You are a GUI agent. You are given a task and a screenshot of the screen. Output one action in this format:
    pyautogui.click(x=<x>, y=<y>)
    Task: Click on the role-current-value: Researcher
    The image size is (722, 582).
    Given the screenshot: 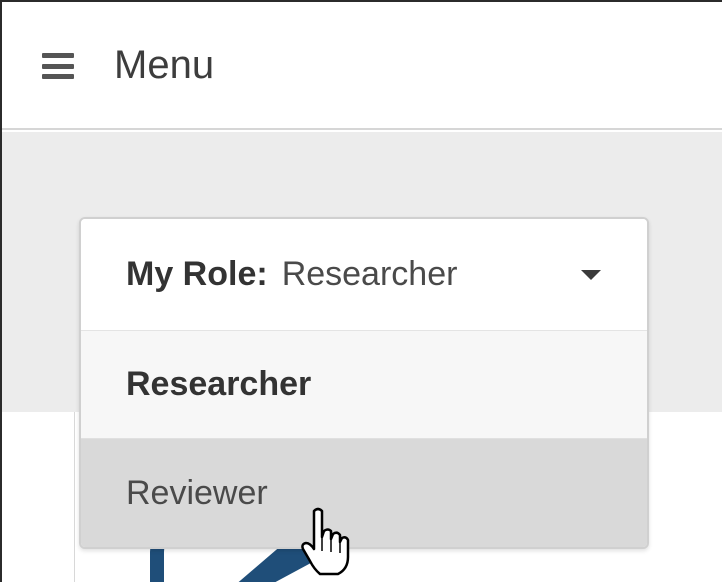 What is the action you would take?
    pyautogui.click(x=369, y=274)
    